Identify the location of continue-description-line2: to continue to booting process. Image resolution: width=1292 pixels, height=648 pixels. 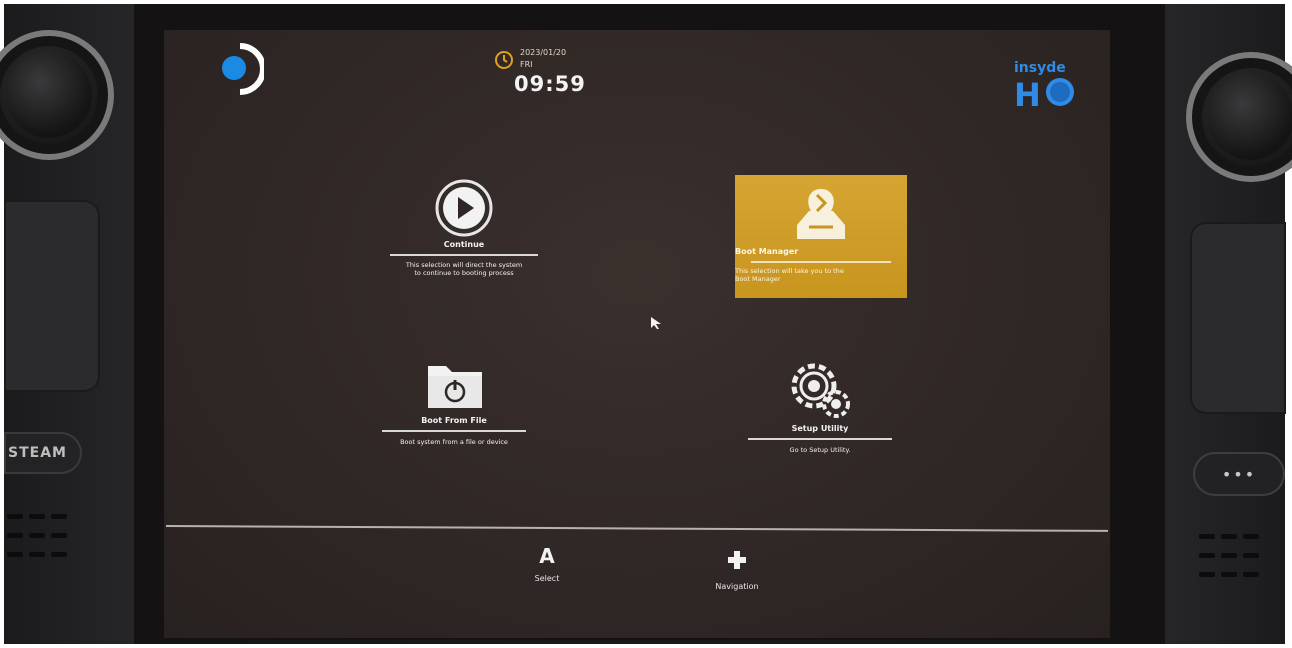
(464, 273).